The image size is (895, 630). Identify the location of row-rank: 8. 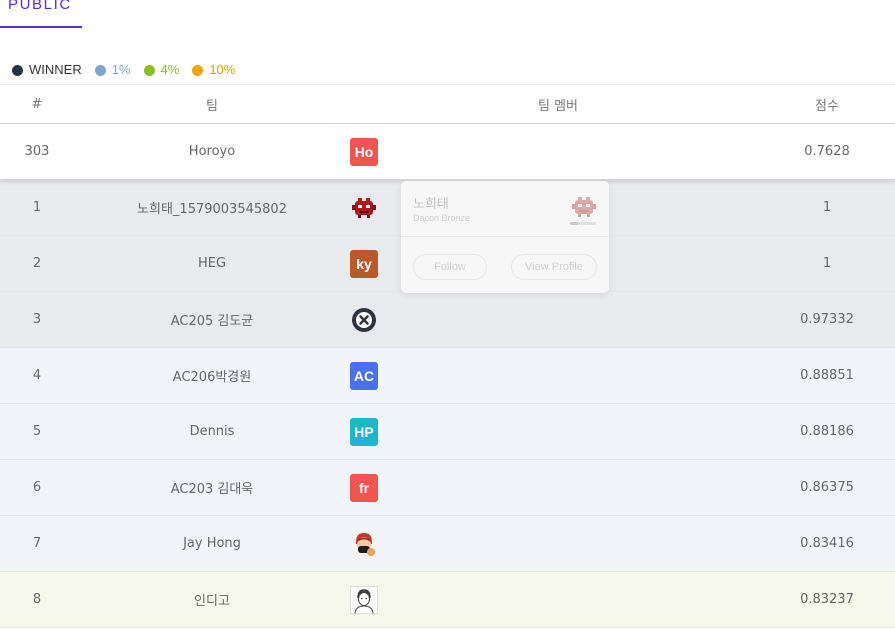
(37, 599).